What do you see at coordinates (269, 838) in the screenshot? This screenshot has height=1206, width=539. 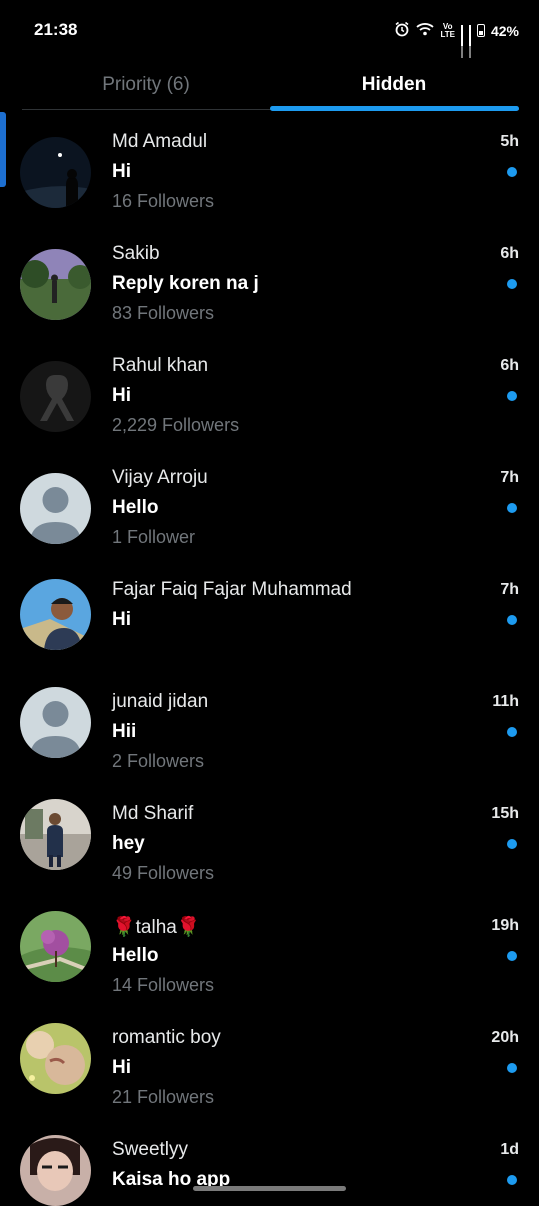 I see `conversation-item: Md Sharif hey 49 Followers 15h` at bounding box center [269, 838].